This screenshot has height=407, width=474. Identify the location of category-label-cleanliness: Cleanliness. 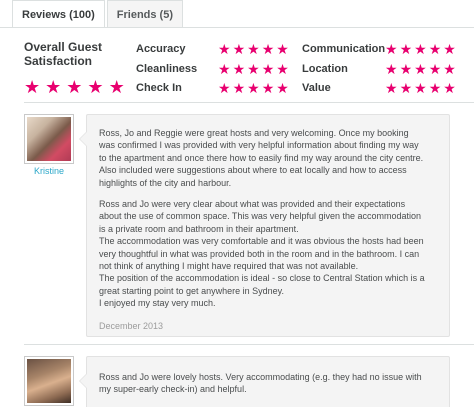
(167, 69).